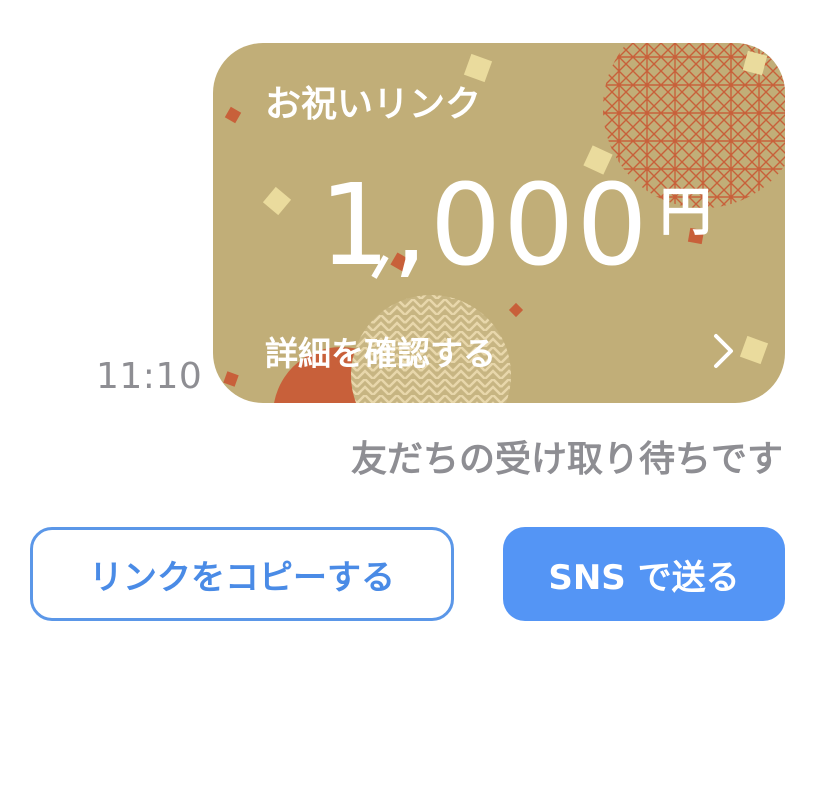  I want to click on chevron-right-icon, so click(723, 351).